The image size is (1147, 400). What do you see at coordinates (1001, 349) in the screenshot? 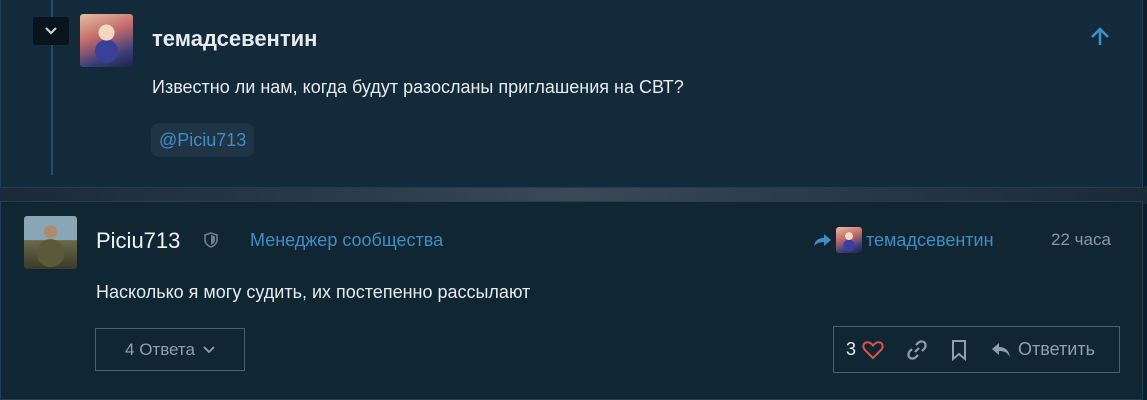
I see `reply-icon` at bounding box center [1001, 349].